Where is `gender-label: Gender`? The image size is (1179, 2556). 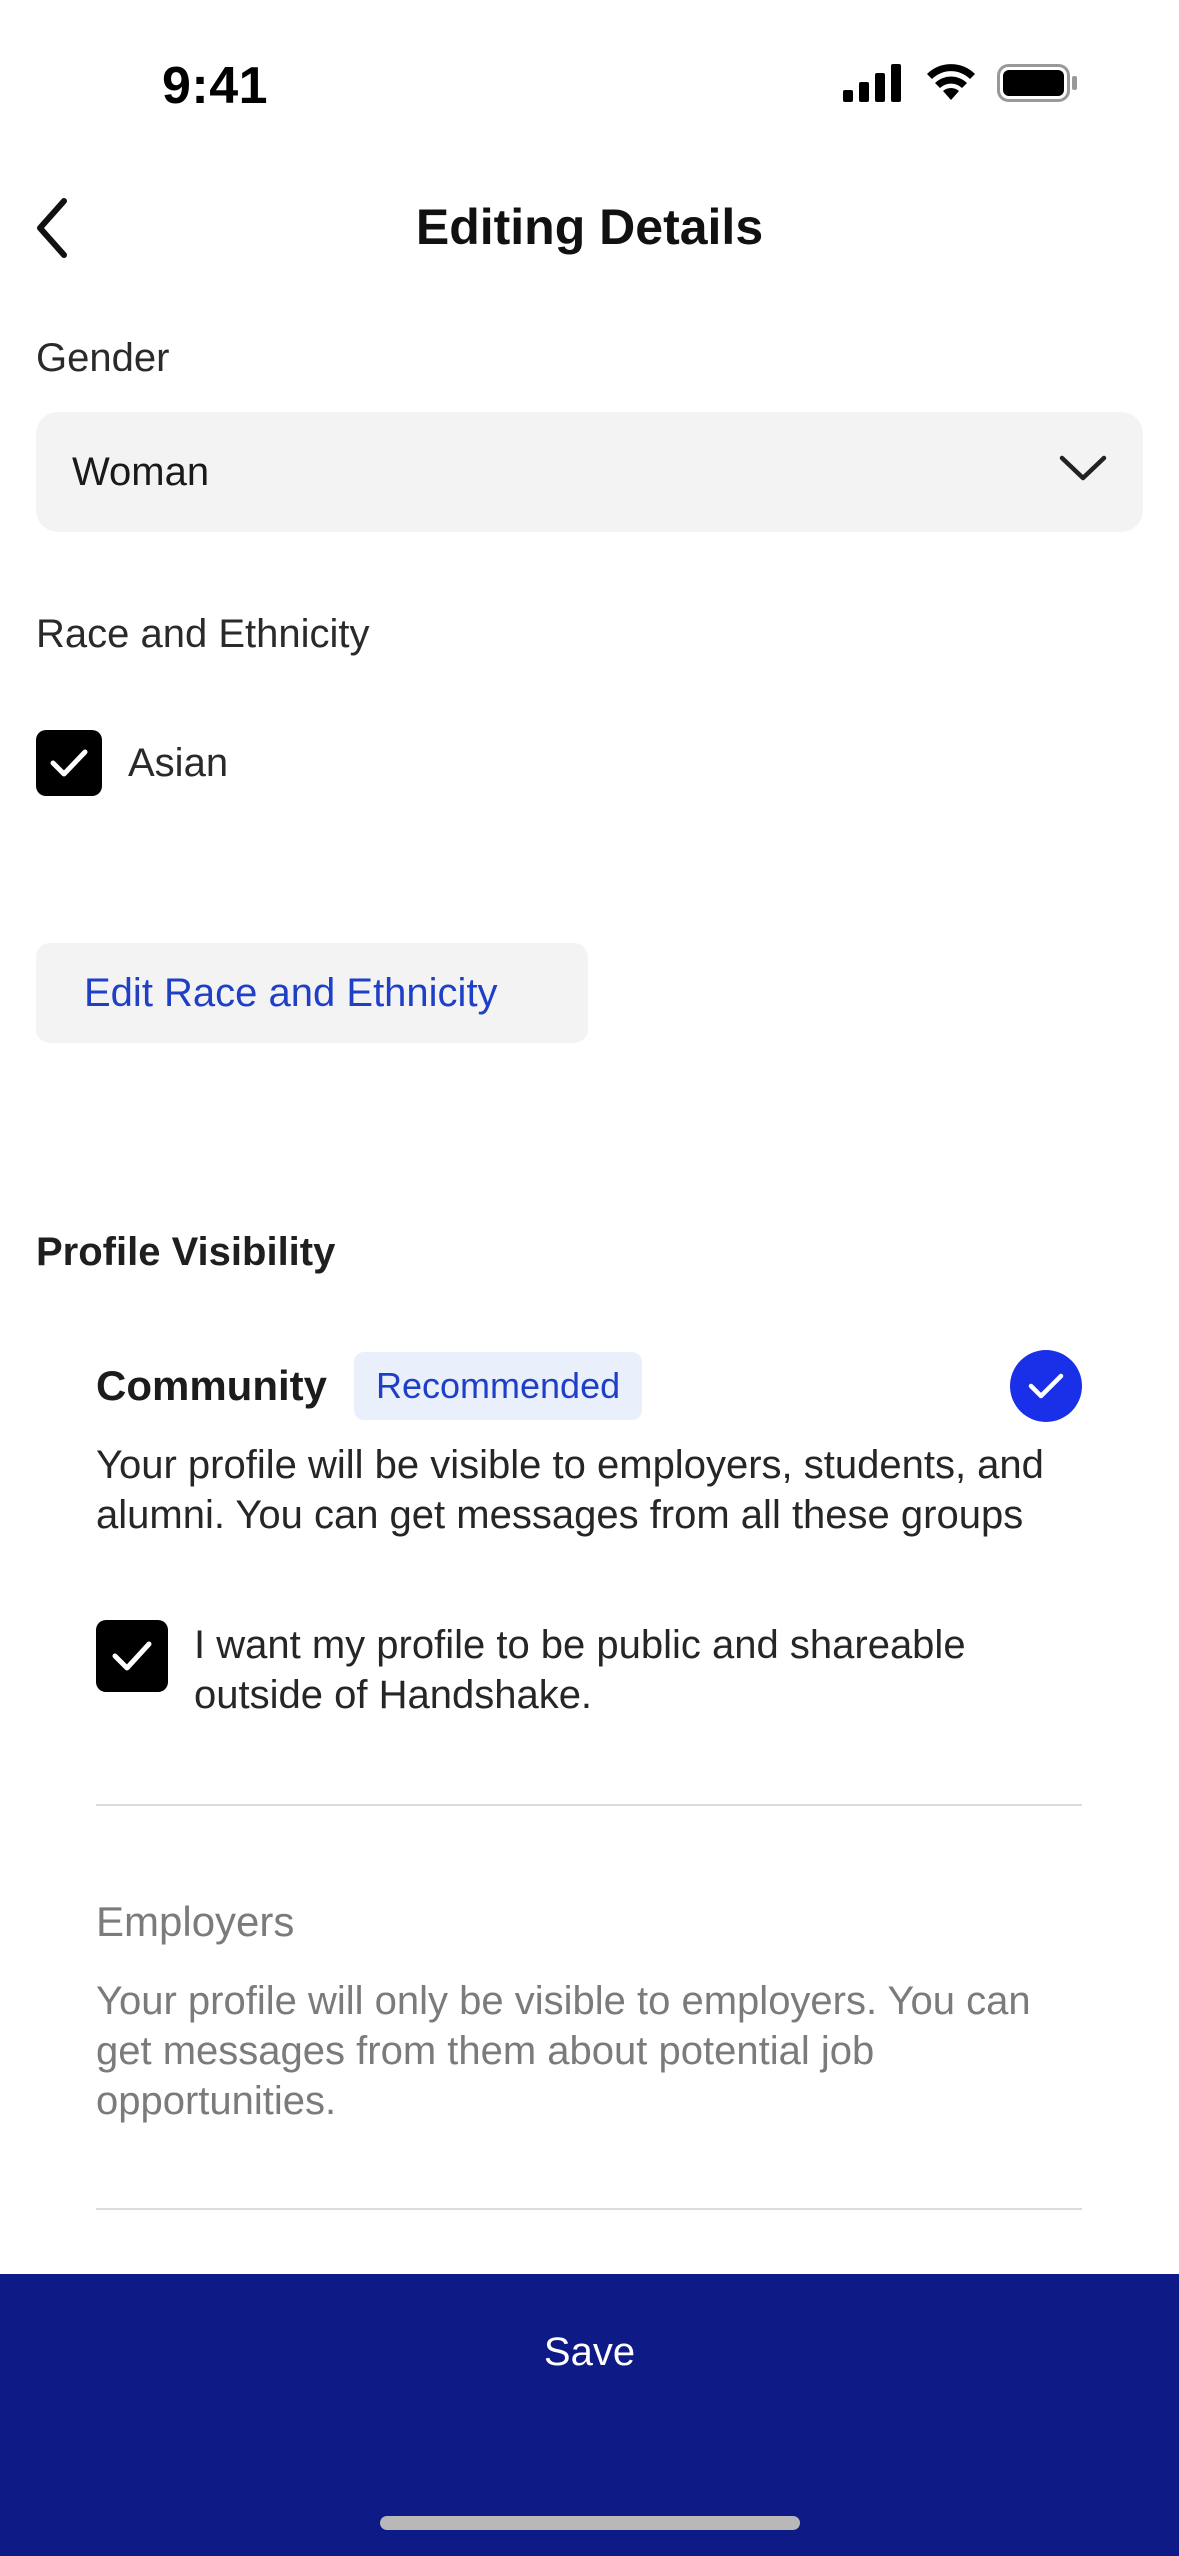
gender-label: Gender is located at coordinates (103, 358).